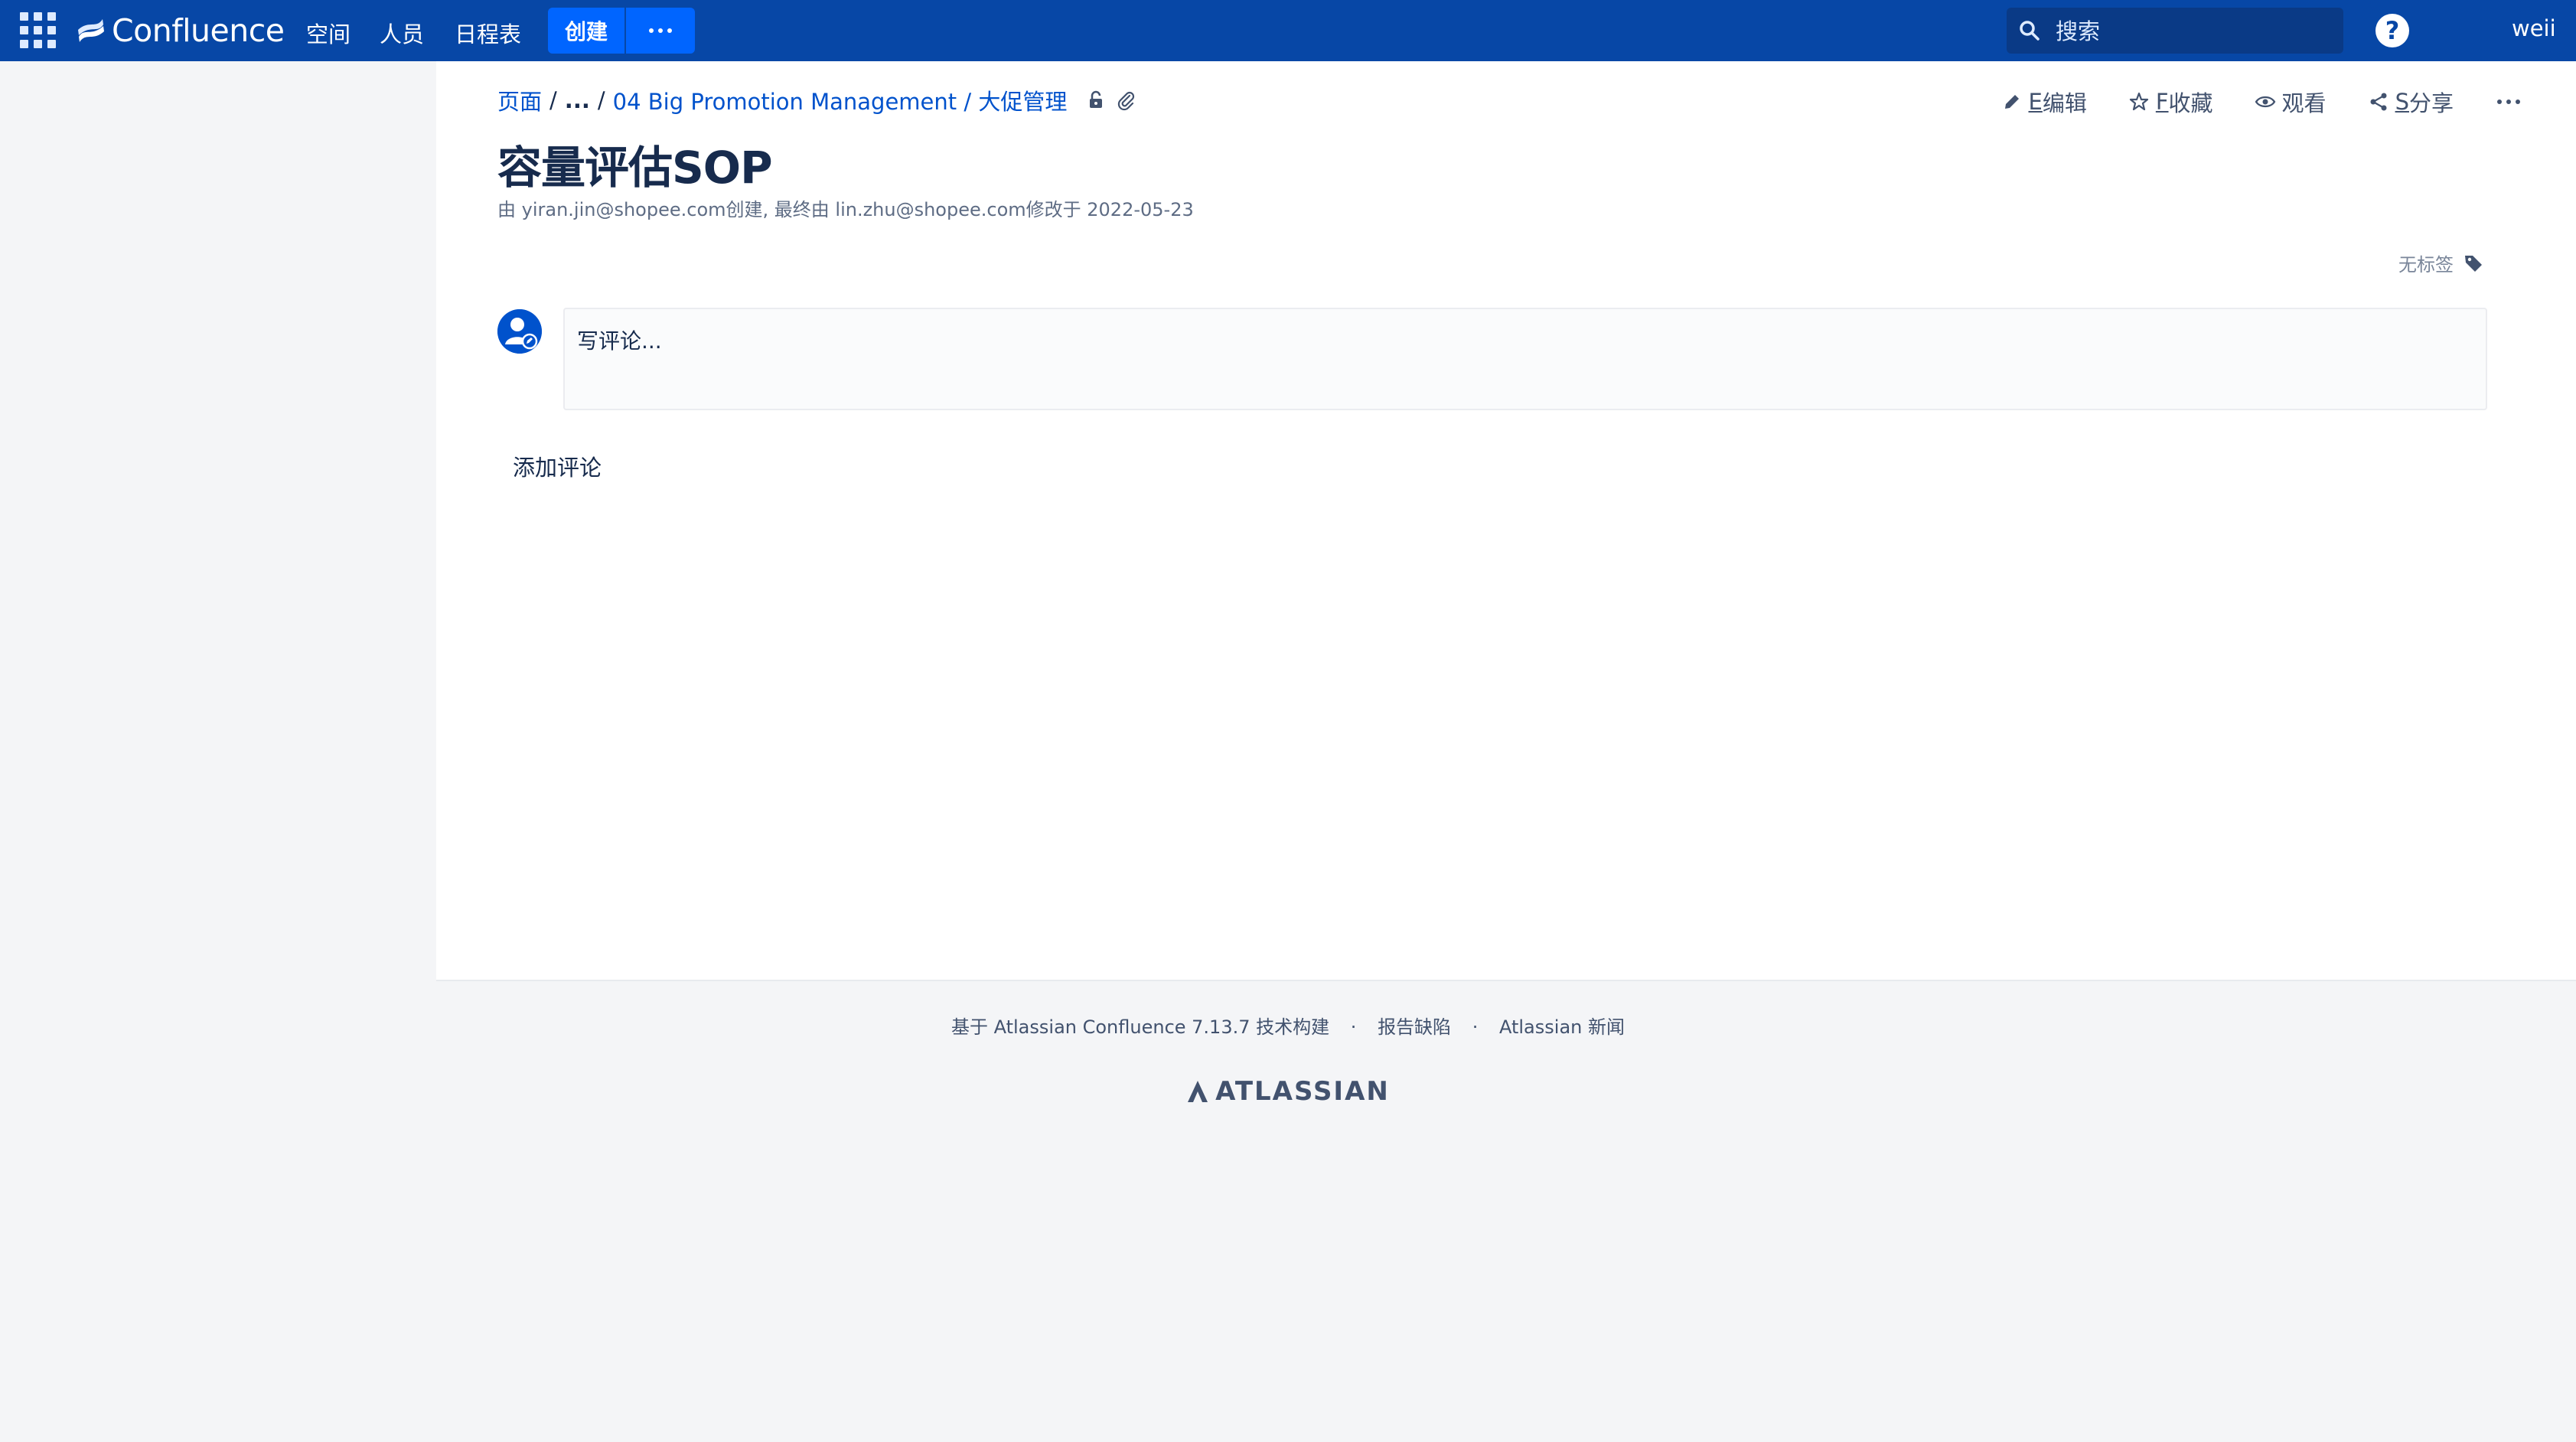 The image size is (2576, 1442). I want to click on share-shortcut-key: S, so click(2402, 102).